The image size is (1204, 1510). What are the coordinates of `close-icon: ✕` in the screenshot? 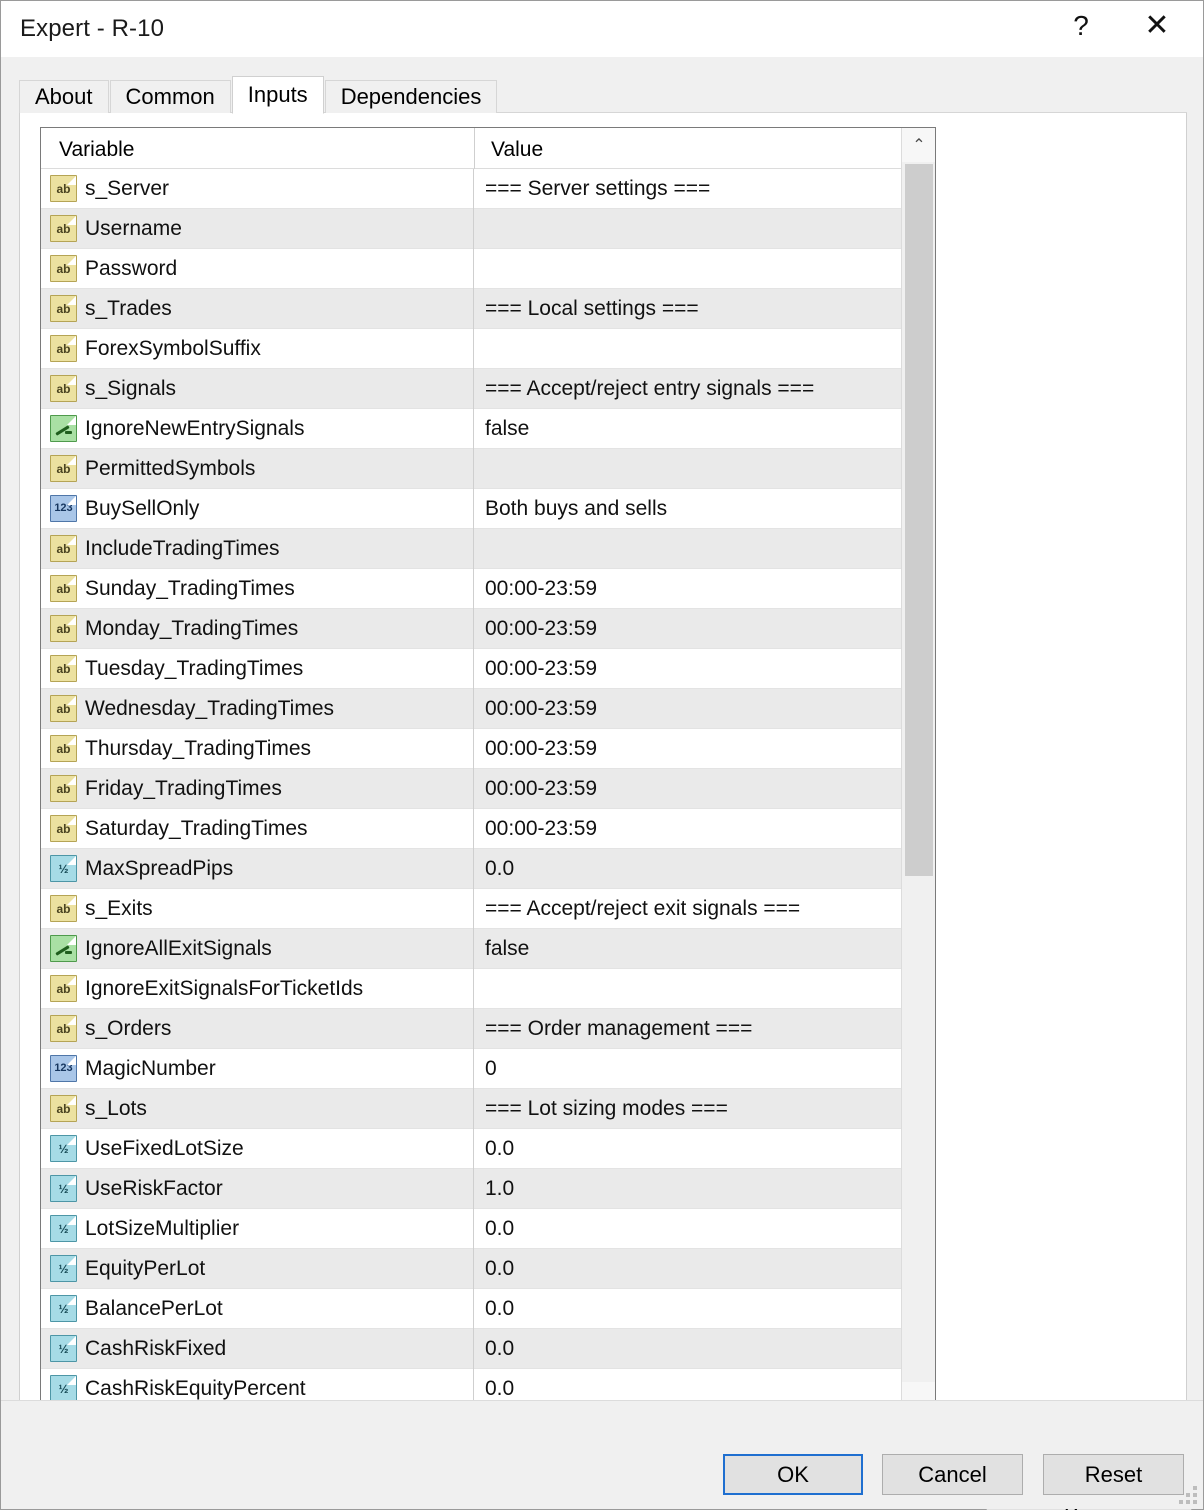 It's located at (1157, 26).